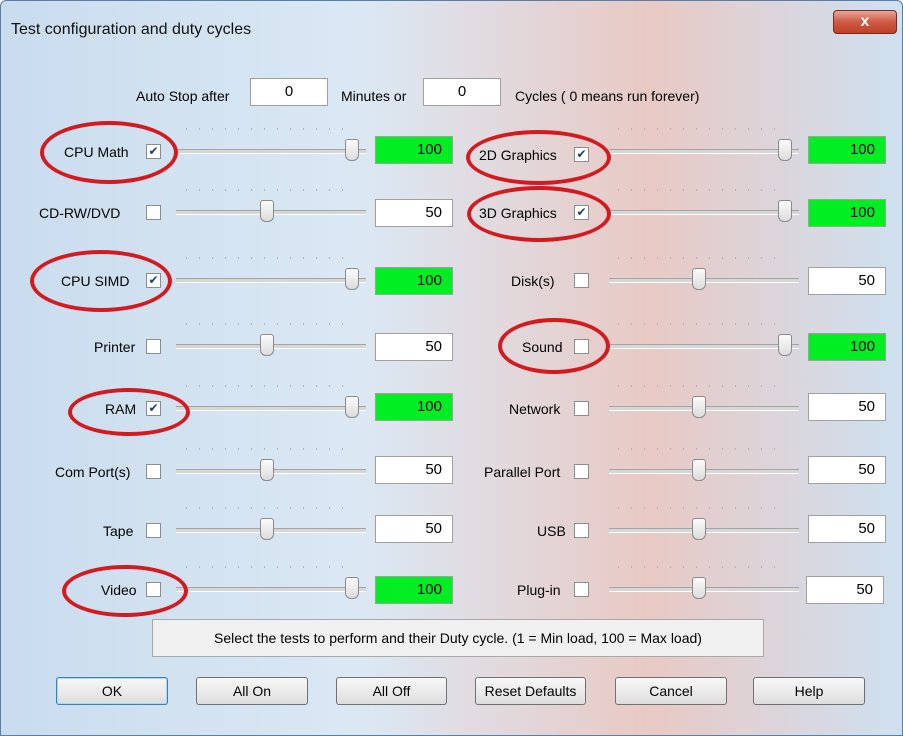  Describe the element at coordinates (699, 470) in the screenshot. I see `slider-parallel-port` at that location.